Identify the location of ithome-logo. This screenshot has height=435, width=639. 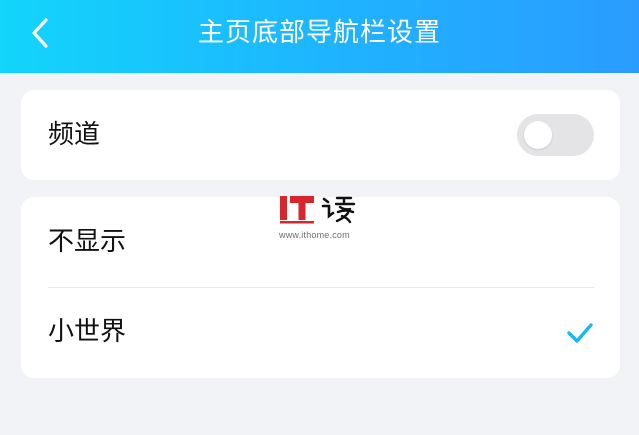
(318, 210).